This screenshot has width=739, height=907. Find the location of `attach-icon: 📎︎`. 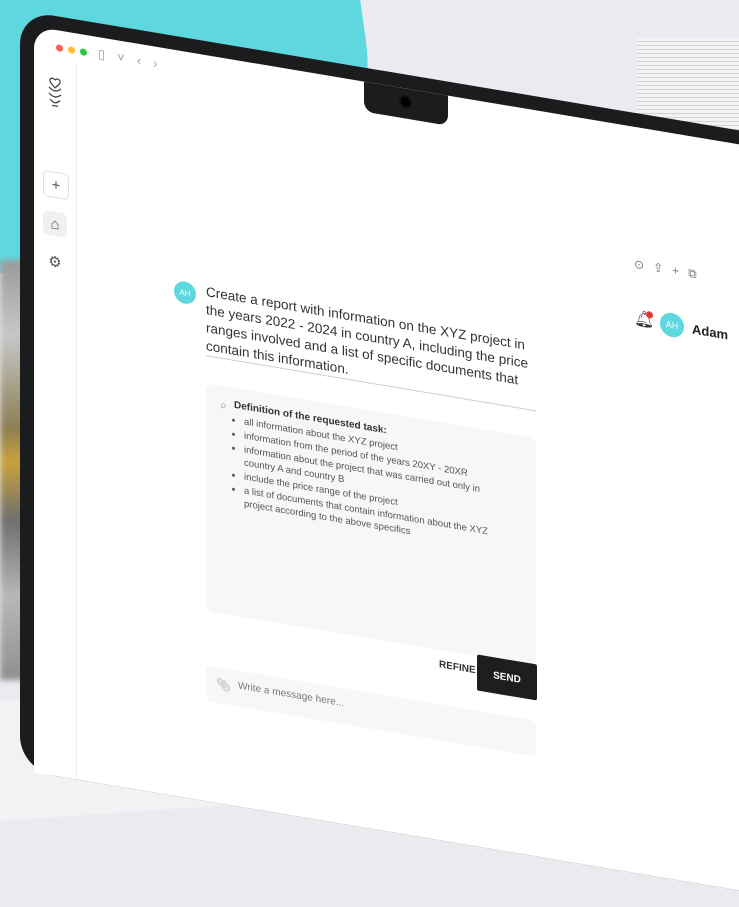

attach-icon: 📎︎ is located at coordinates (223, 685).